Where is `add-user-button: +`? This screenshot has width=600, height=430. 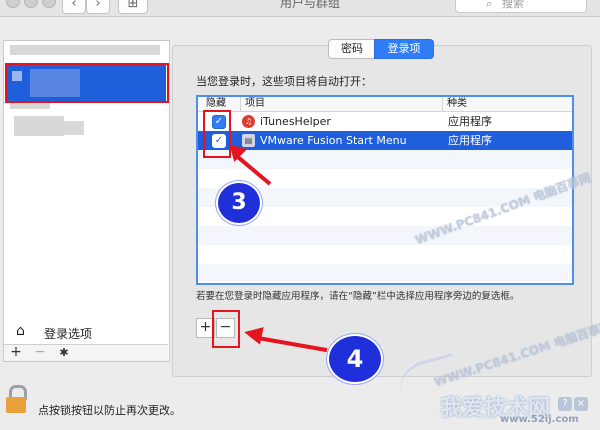
add-user-button: + is located at coordinates (16, 353).